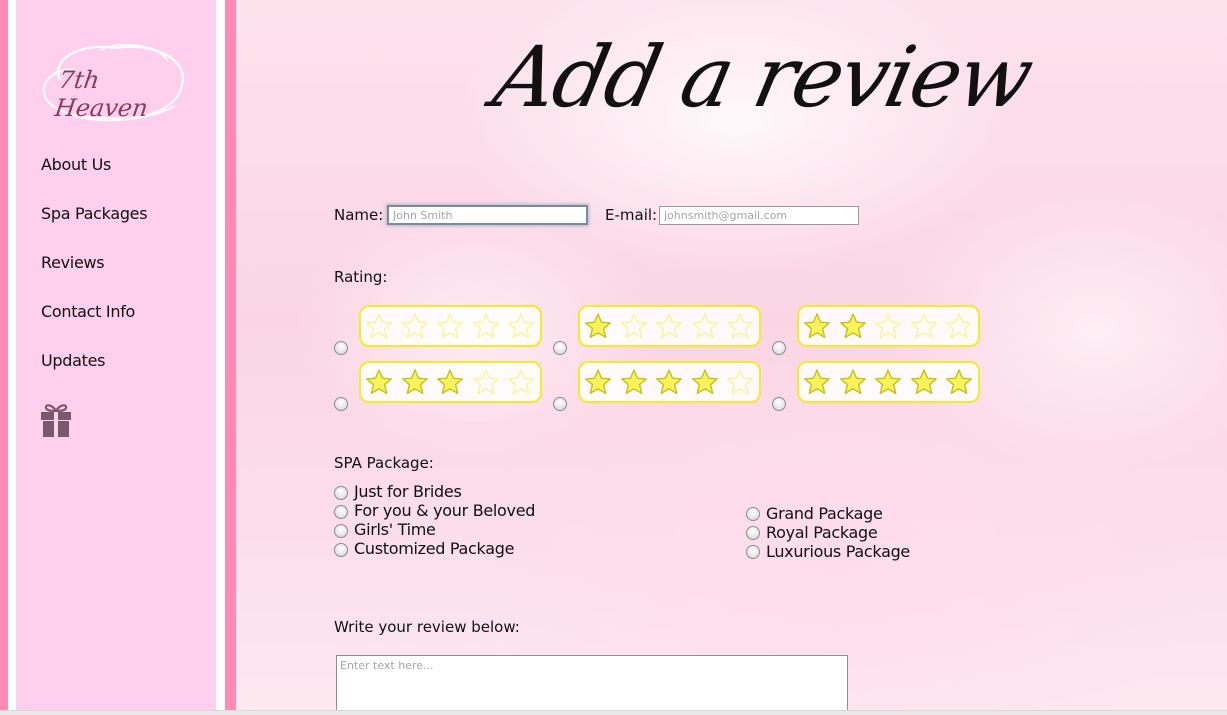  What do you see at coordinates (341, 550) in the screenshot?
I see `package-radio-customized-package` at bounding box center [341, 550].